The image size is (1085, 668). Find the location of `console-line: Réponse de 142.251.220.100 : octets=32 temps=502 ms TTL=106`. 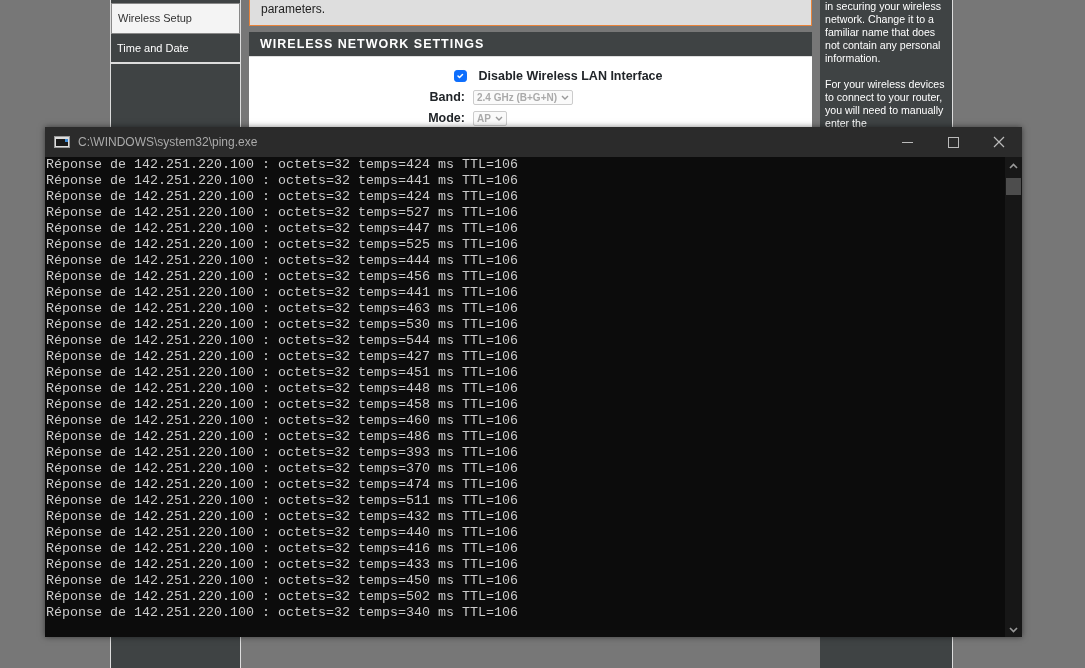

console-line: Réponse de 142.251.220.100 : octets=32 temps=502 ms TTL=106 is located at coordinates (282, 597).